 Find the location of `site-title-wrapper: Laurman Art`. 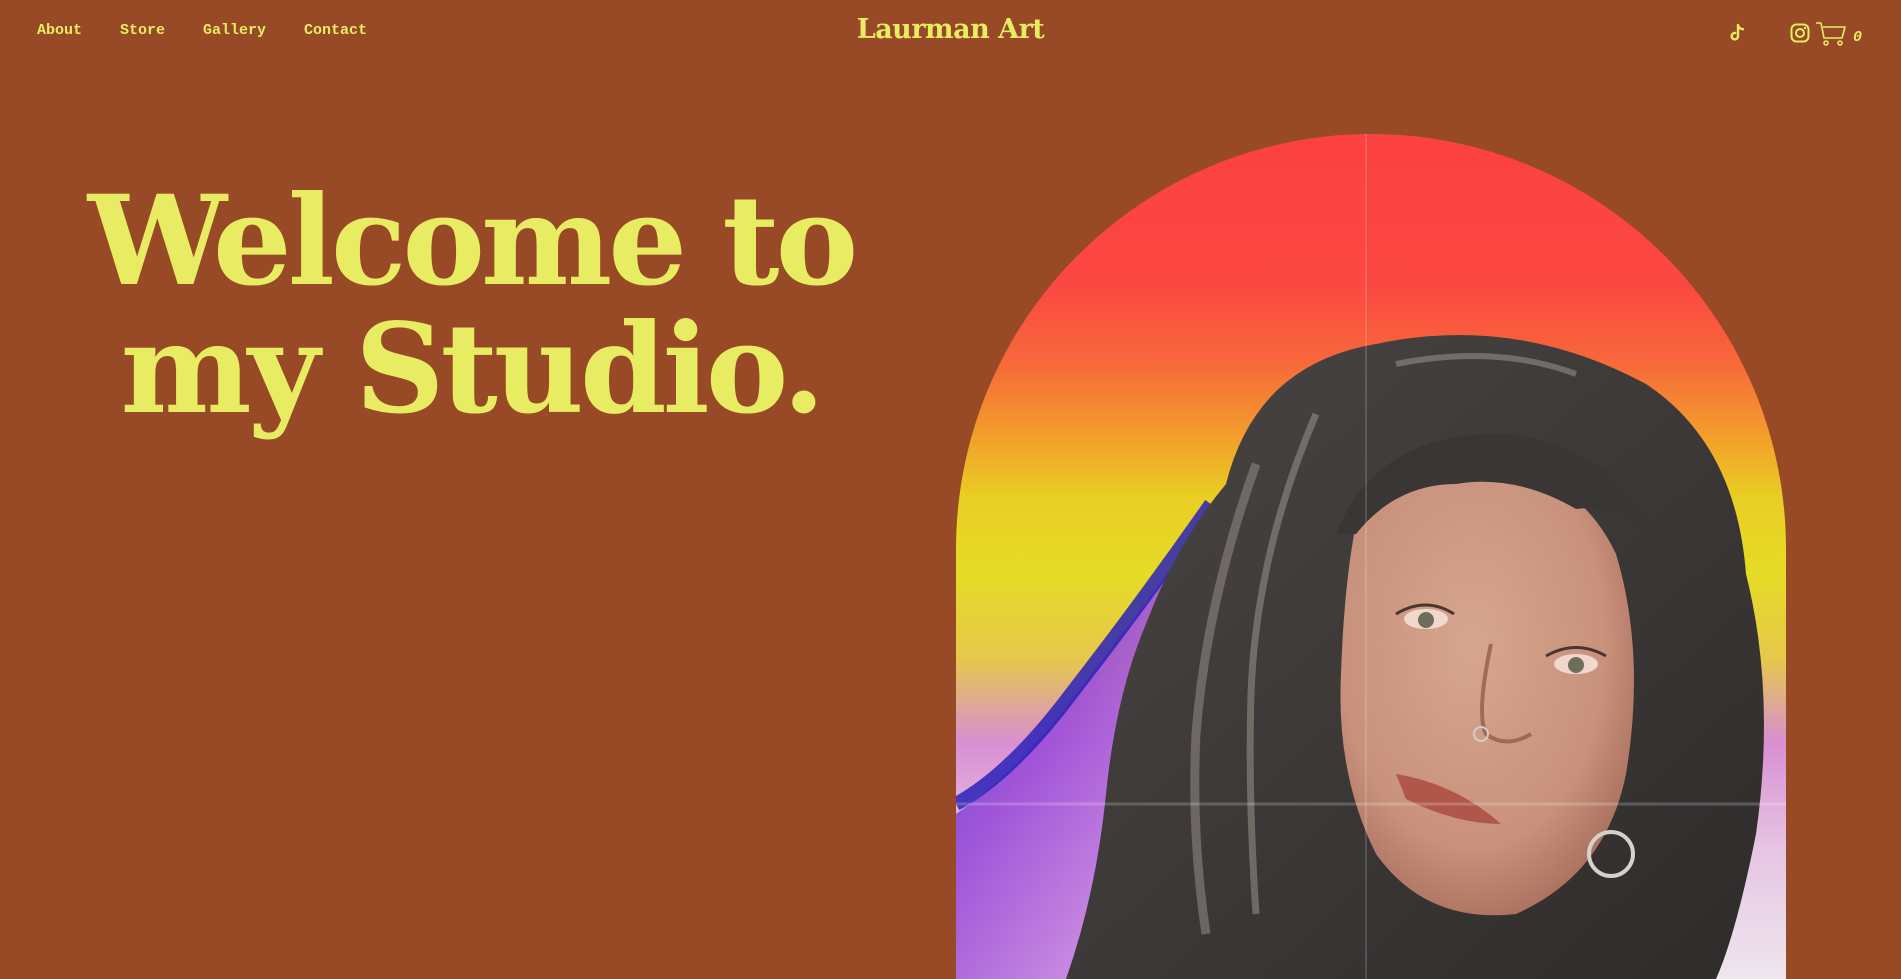

site-title-wrapper: Laurman Art is located at coordinates (950, 29).